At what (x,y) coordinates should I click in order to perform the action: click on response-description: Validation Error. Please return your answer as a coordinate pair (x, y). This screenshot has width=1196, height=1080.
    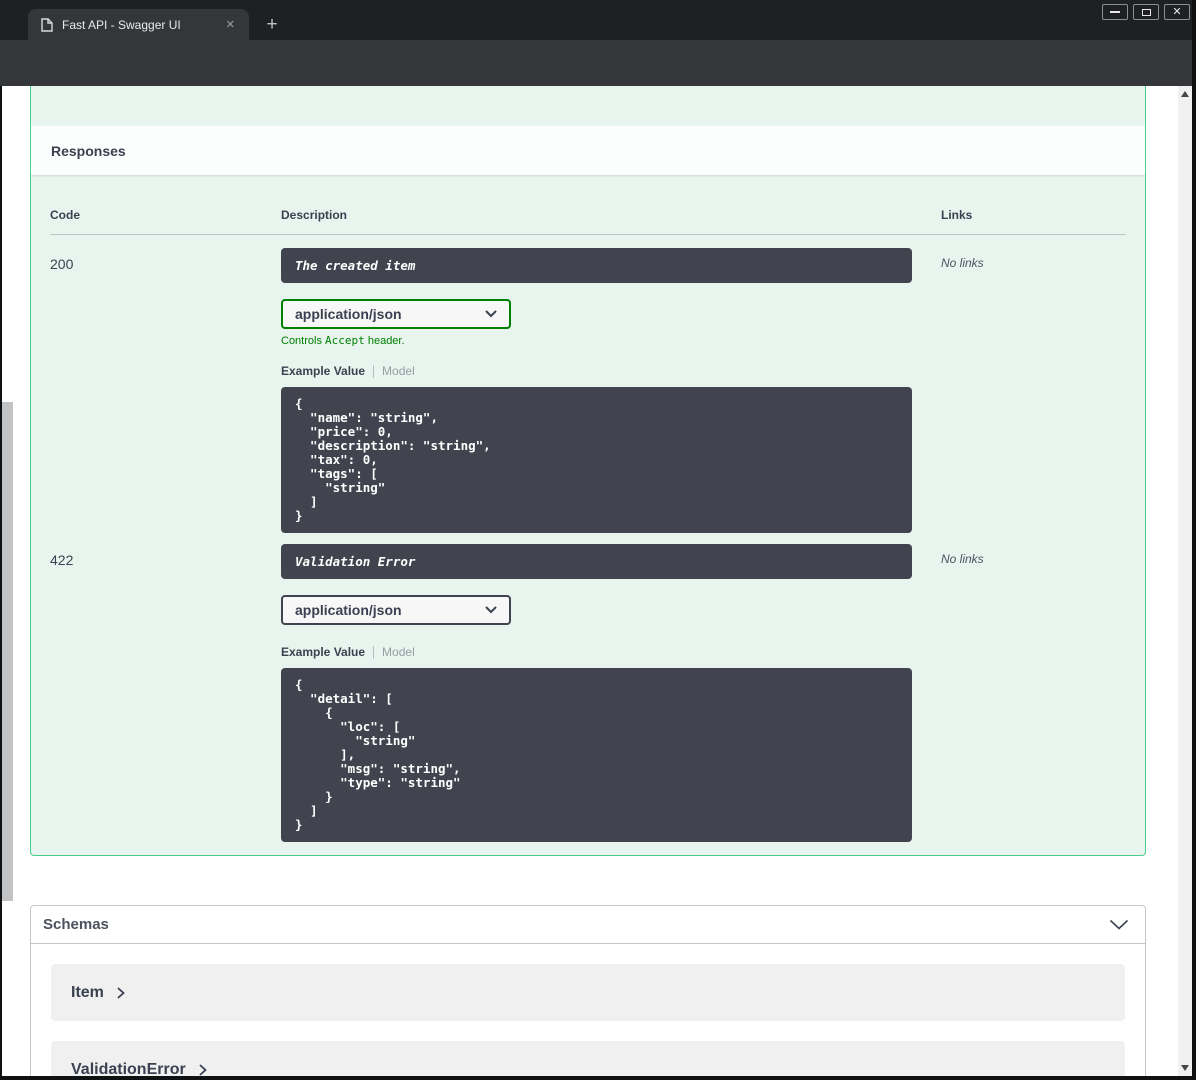
    Looking at the image, I should click on (596, 561).